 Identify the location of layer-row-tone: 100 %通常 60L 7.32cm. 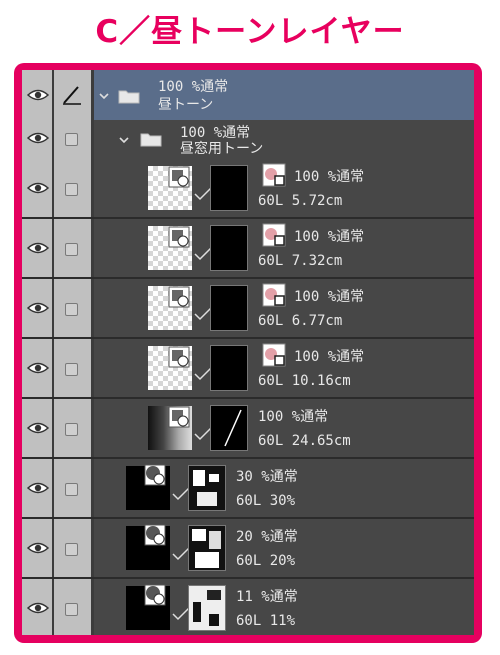
(248, 249).